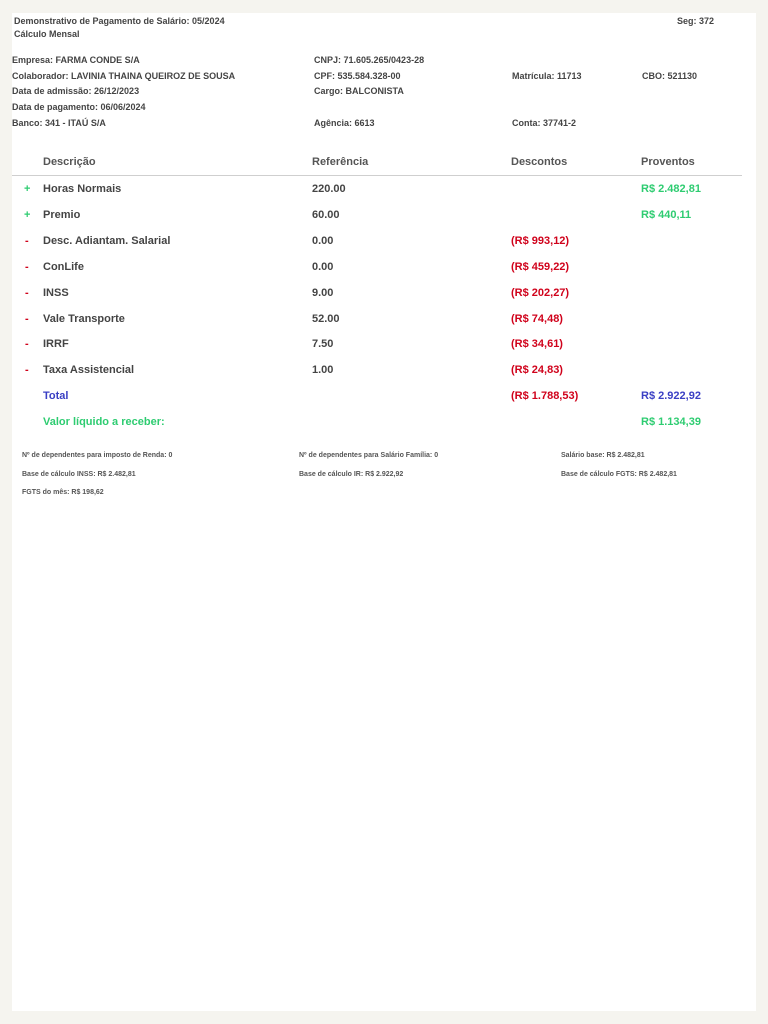 The image size is (768, 1024). Describe the element at coordinates (63, 267) in the screenshot. I see `row-descricao: ConLife` at that location.